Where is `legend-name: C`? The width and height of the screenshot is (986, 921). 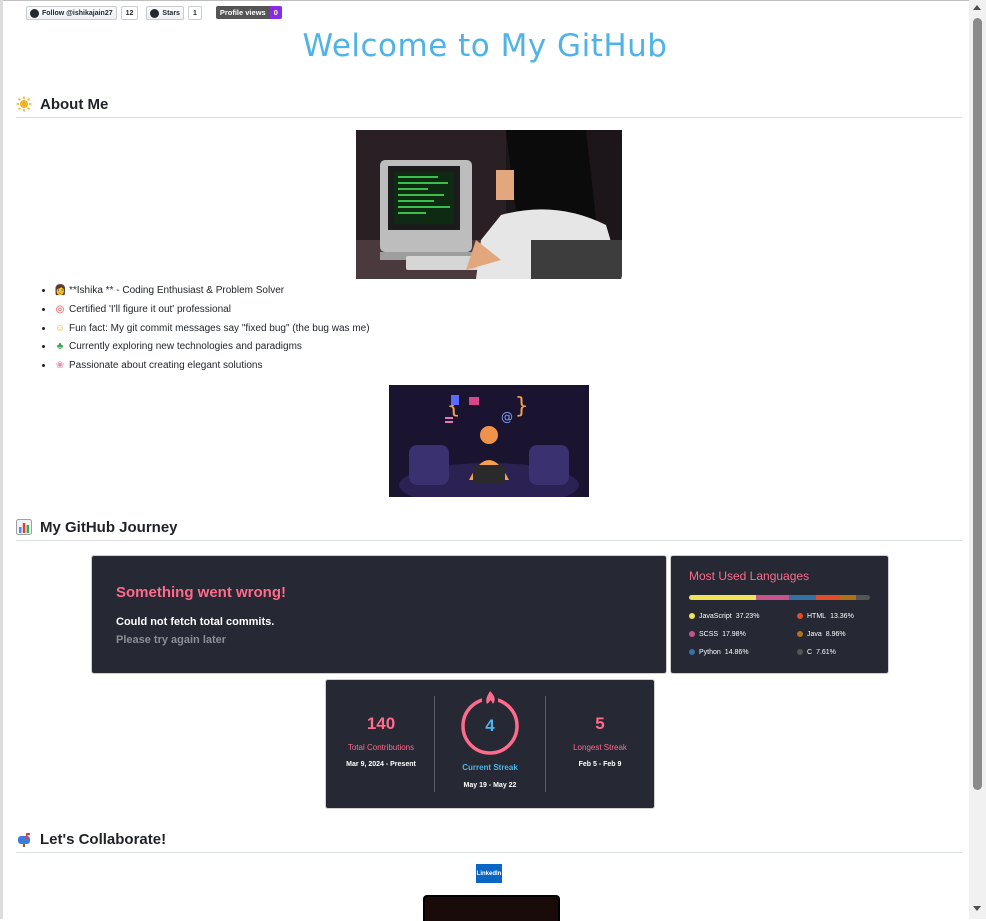
legend-name: C is located at coordinates (810, 652).